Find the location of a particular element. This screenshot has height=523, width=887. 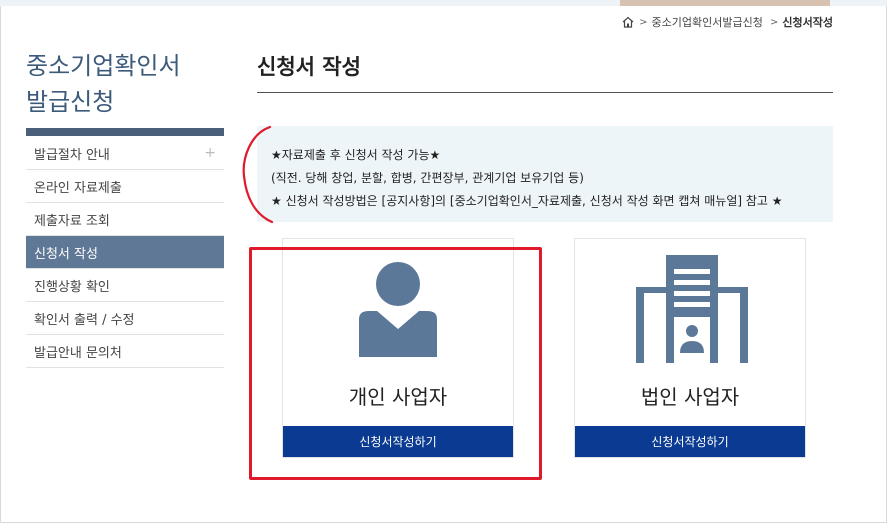

sidebar-item-online-submit: 온라인 자료제출 is located at coordinates (125, 186).